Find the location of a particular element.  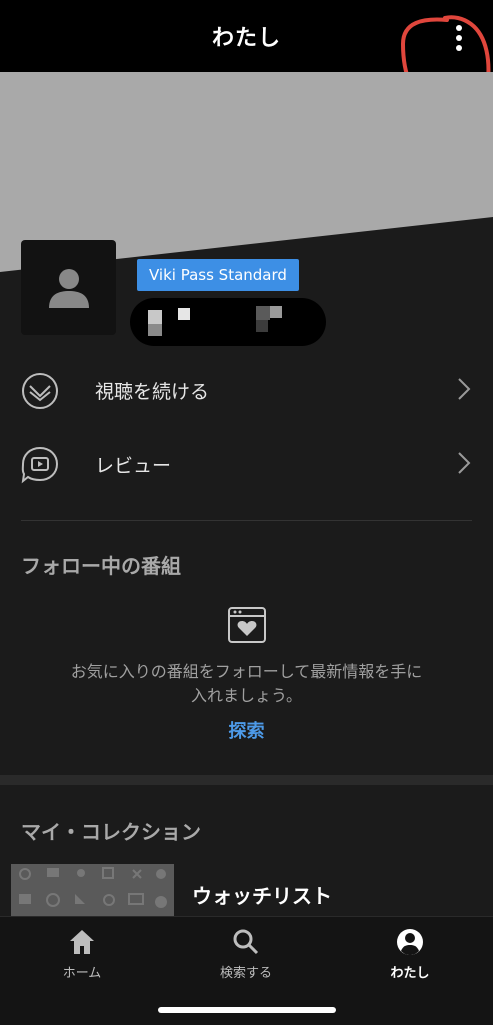

following-section-title: フォロー中の番組 is located at coordinates (101, 566).